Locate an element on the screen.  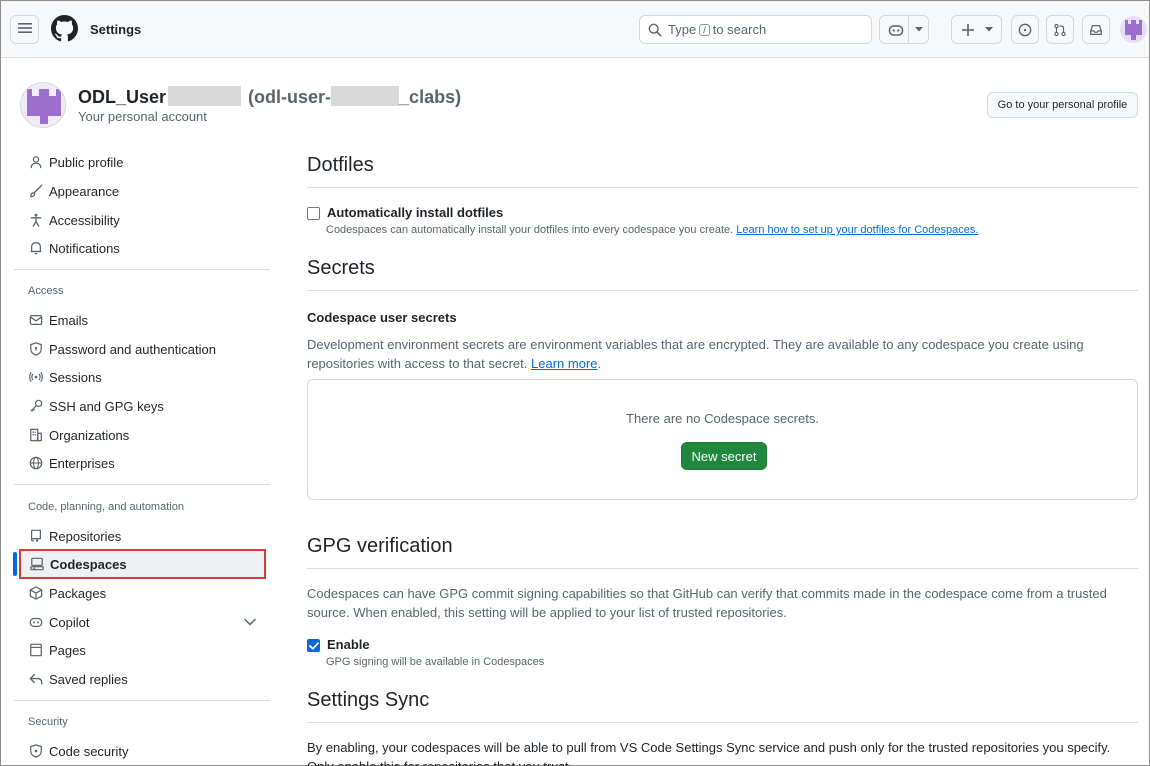
sidebar-item-password-authentication: Password and authentication is located at coordinates (143, 349).